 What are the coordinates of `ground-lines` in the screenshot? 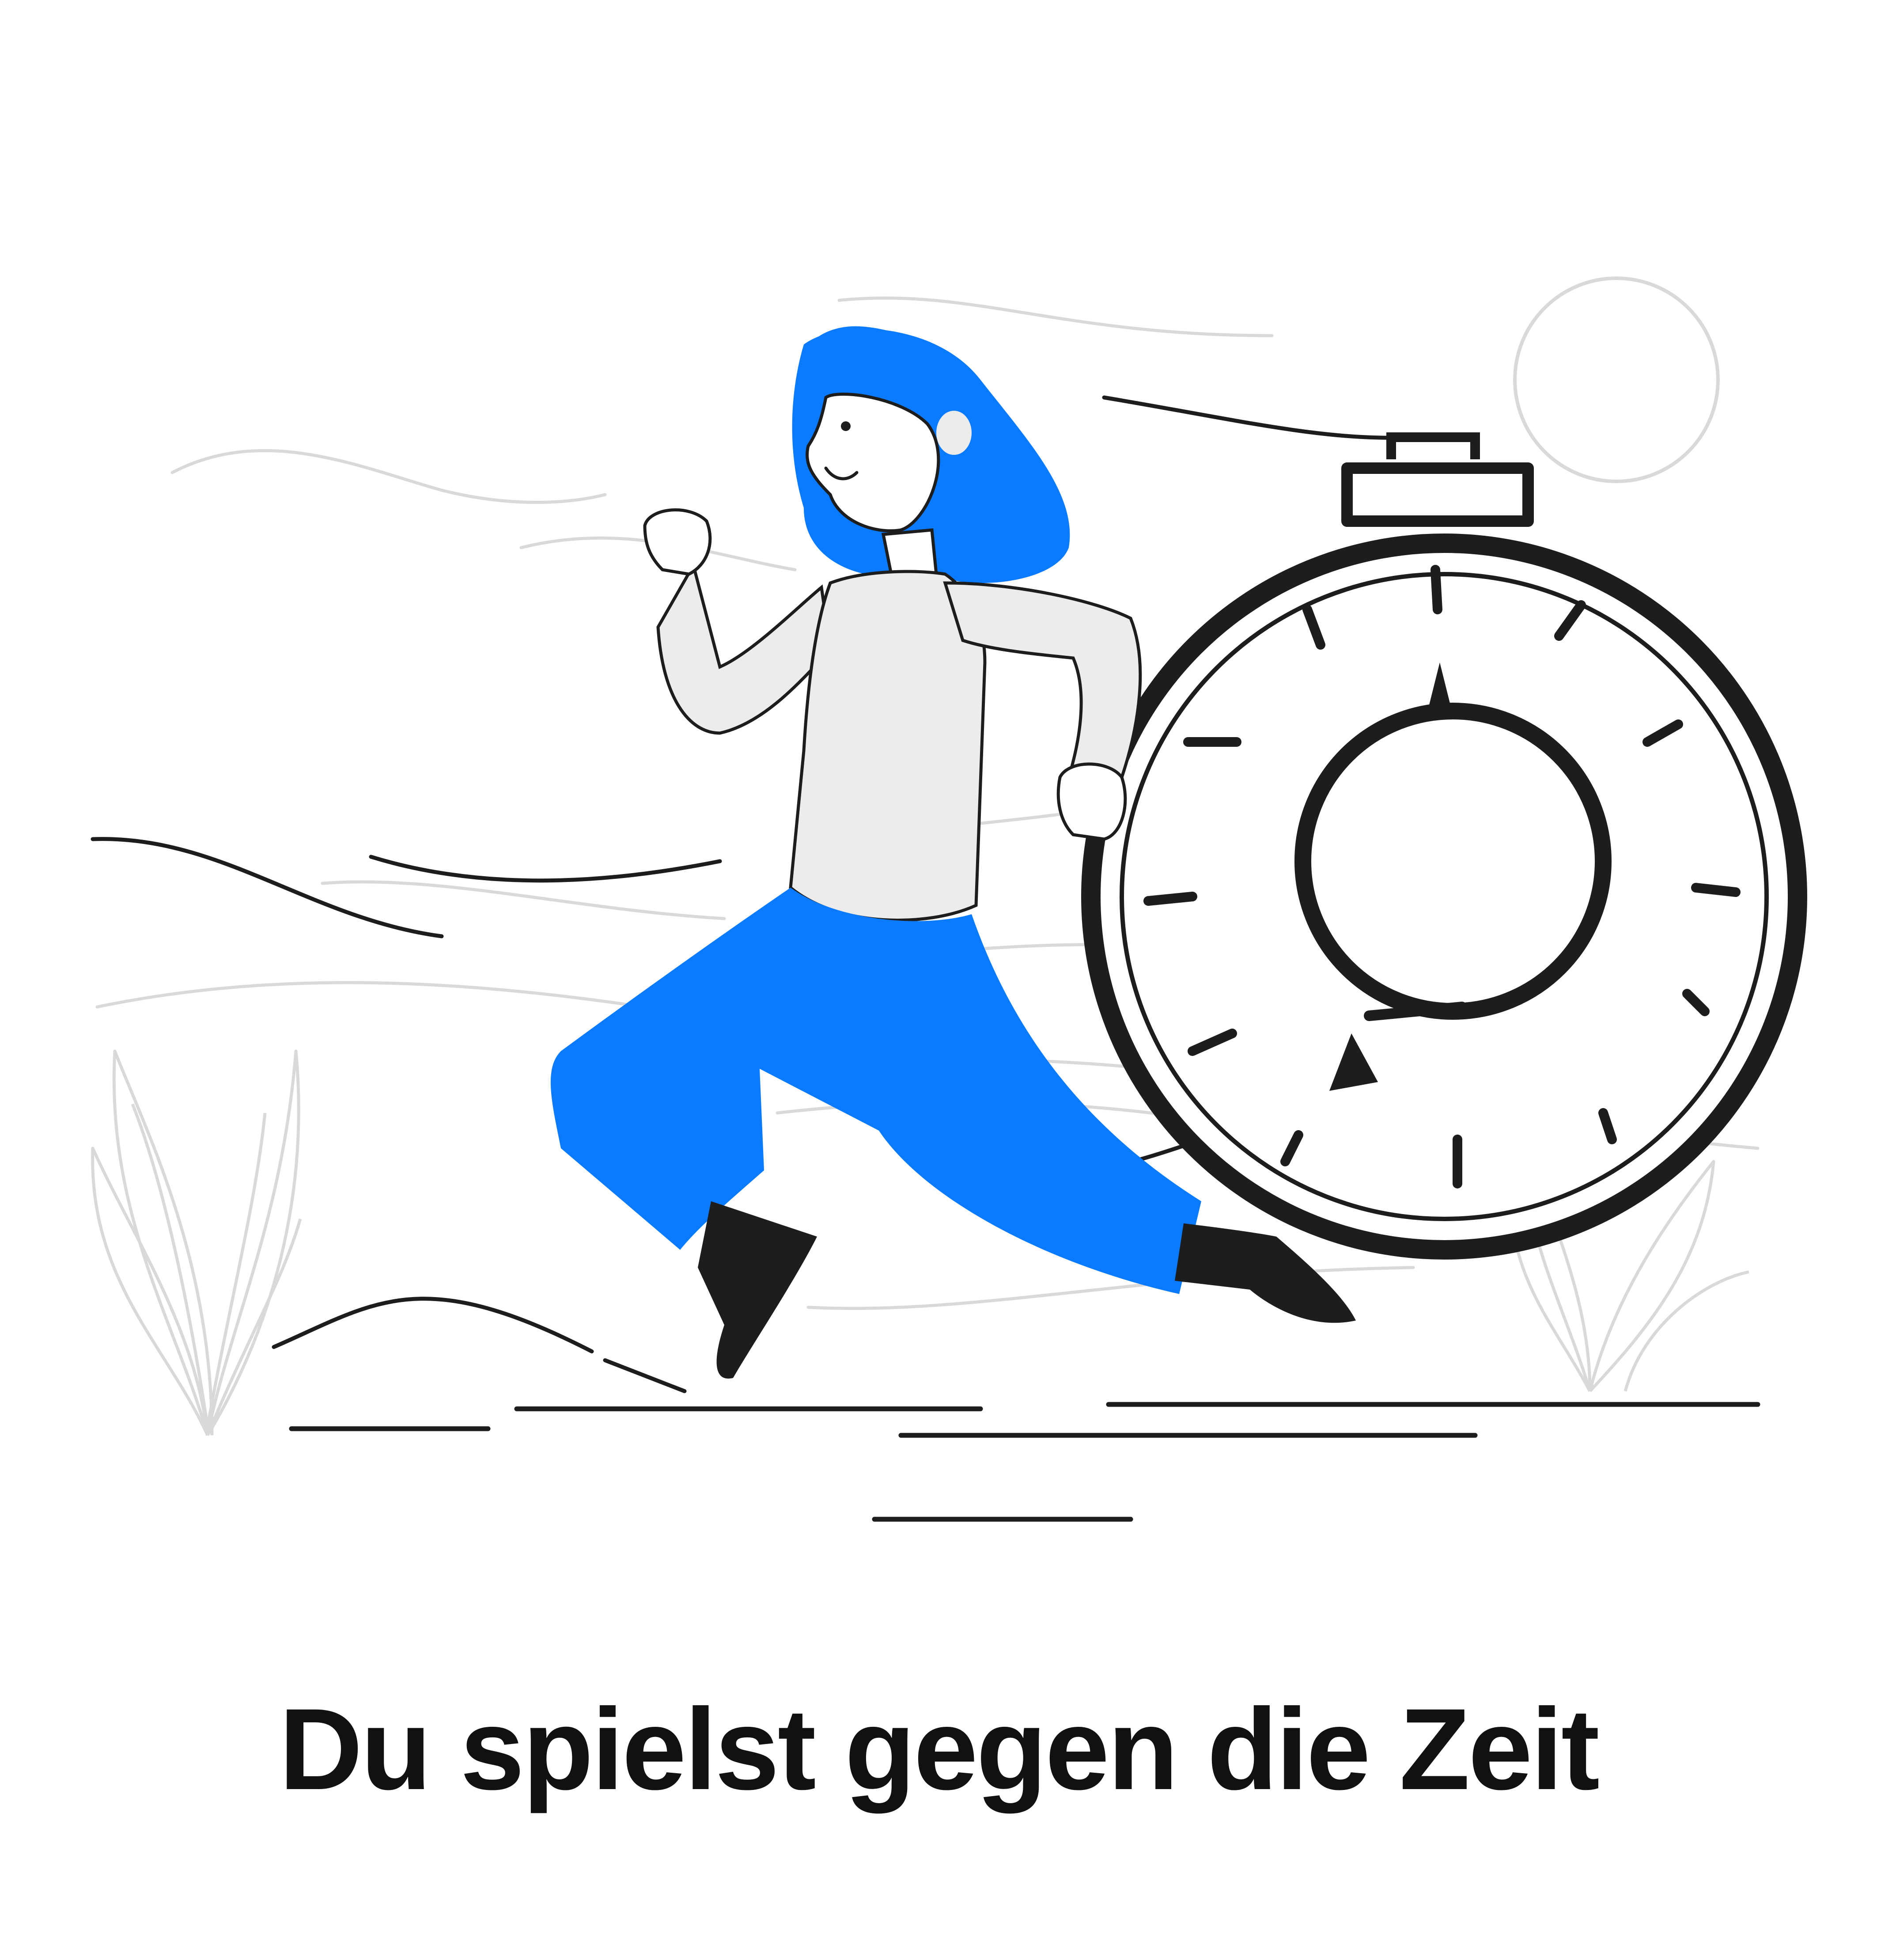 It's located at (1024, 1462).